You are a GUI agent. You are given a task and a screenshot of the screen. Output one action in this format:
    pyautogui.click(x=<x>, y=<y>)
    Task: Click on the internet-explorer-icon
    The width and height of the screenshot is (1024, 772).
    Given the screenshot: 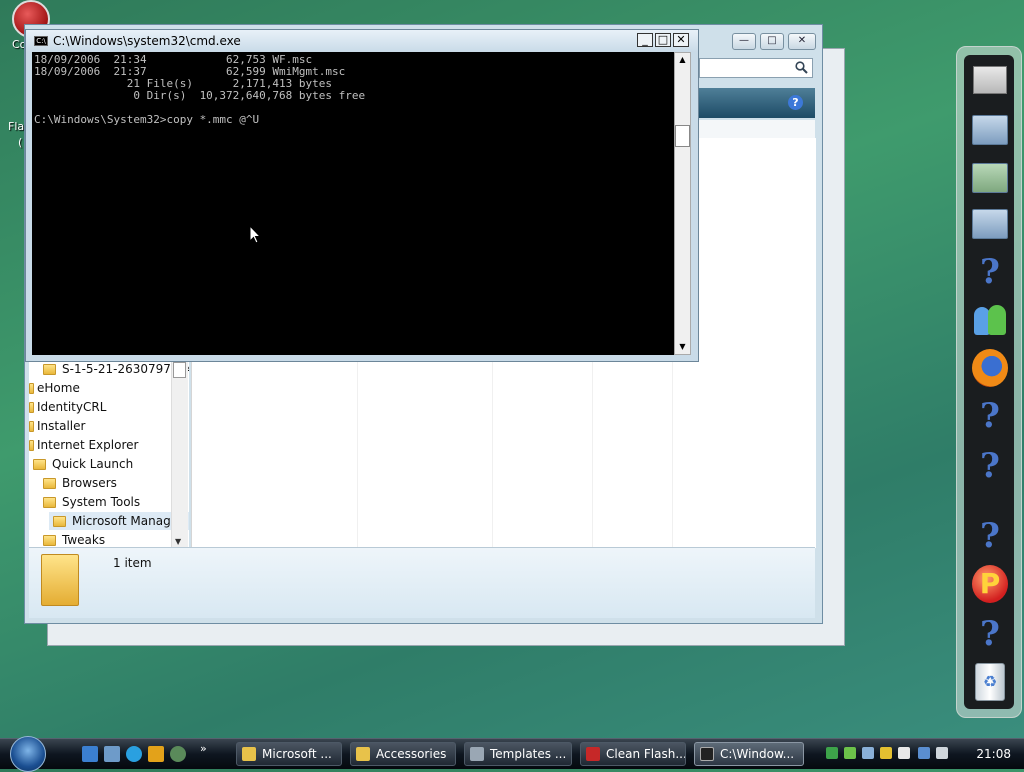 What is the action you would take?
    pyautogui.click(x=134, y=754)
    